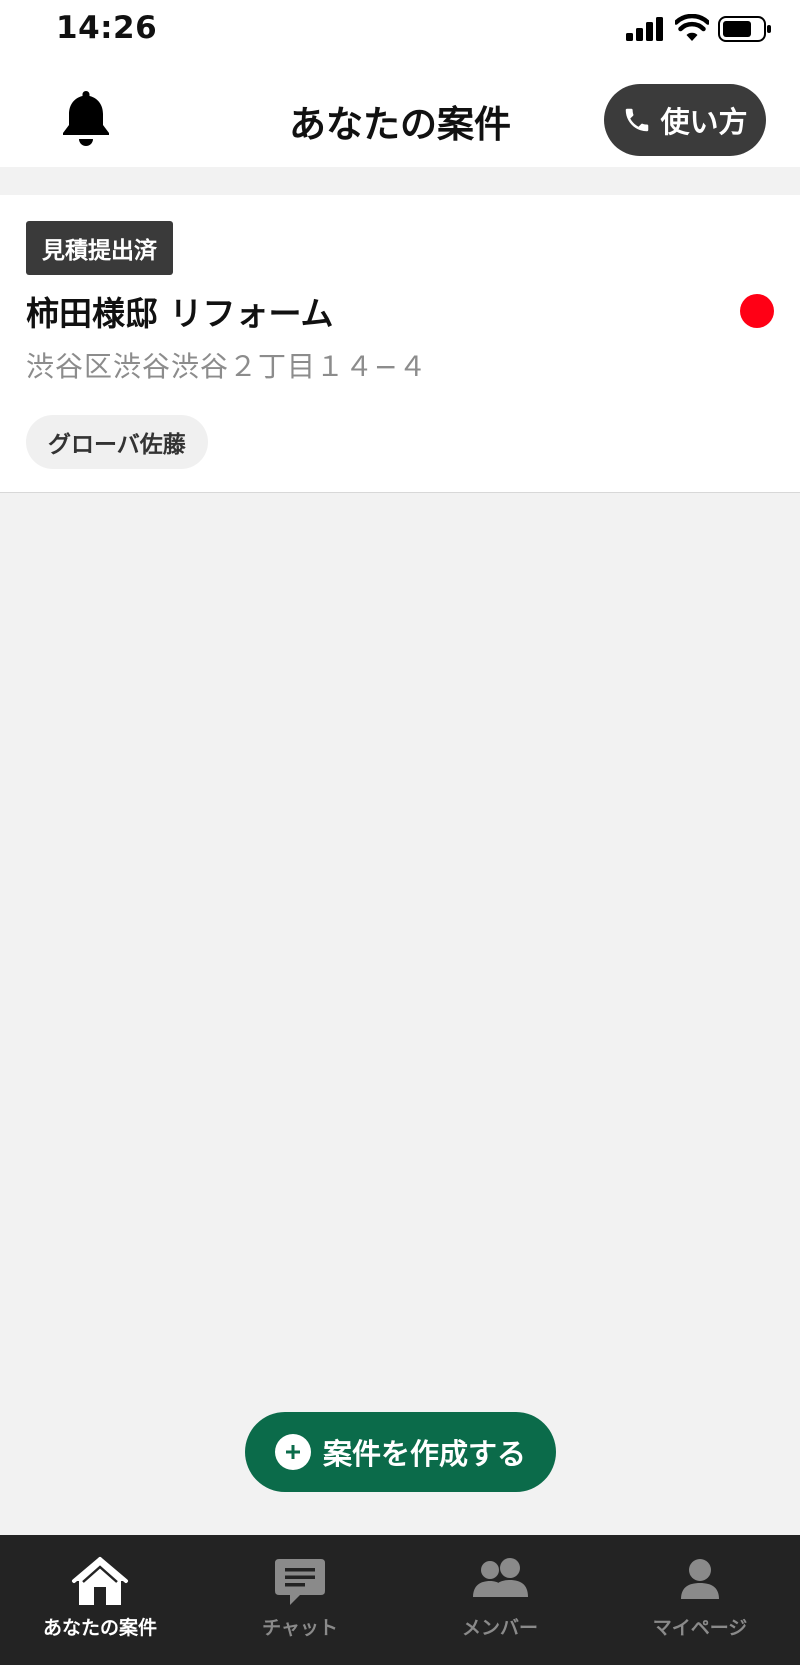 This screenshot has width=800, height=1665. What do you see at coordinates (637, 120) in the screenshot?
I see `phone-icon` at bounding box center [637, 120].